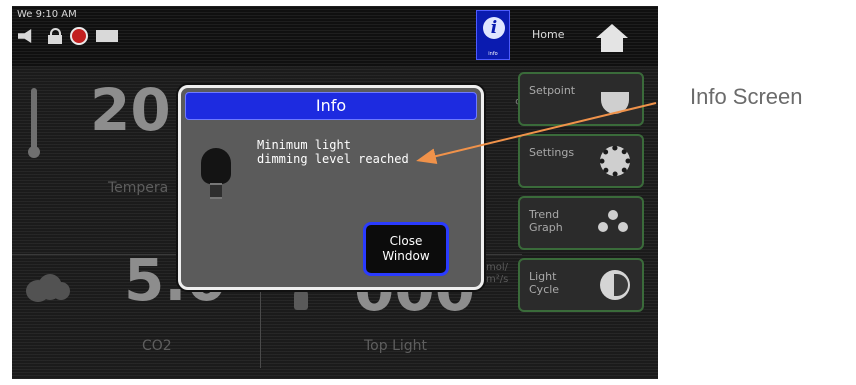 The width and height of the screenshot is (856, 385). Describe the element at coordinates (746, 96) in the screenshot. I see `callout-label: Info Screen` at that location.